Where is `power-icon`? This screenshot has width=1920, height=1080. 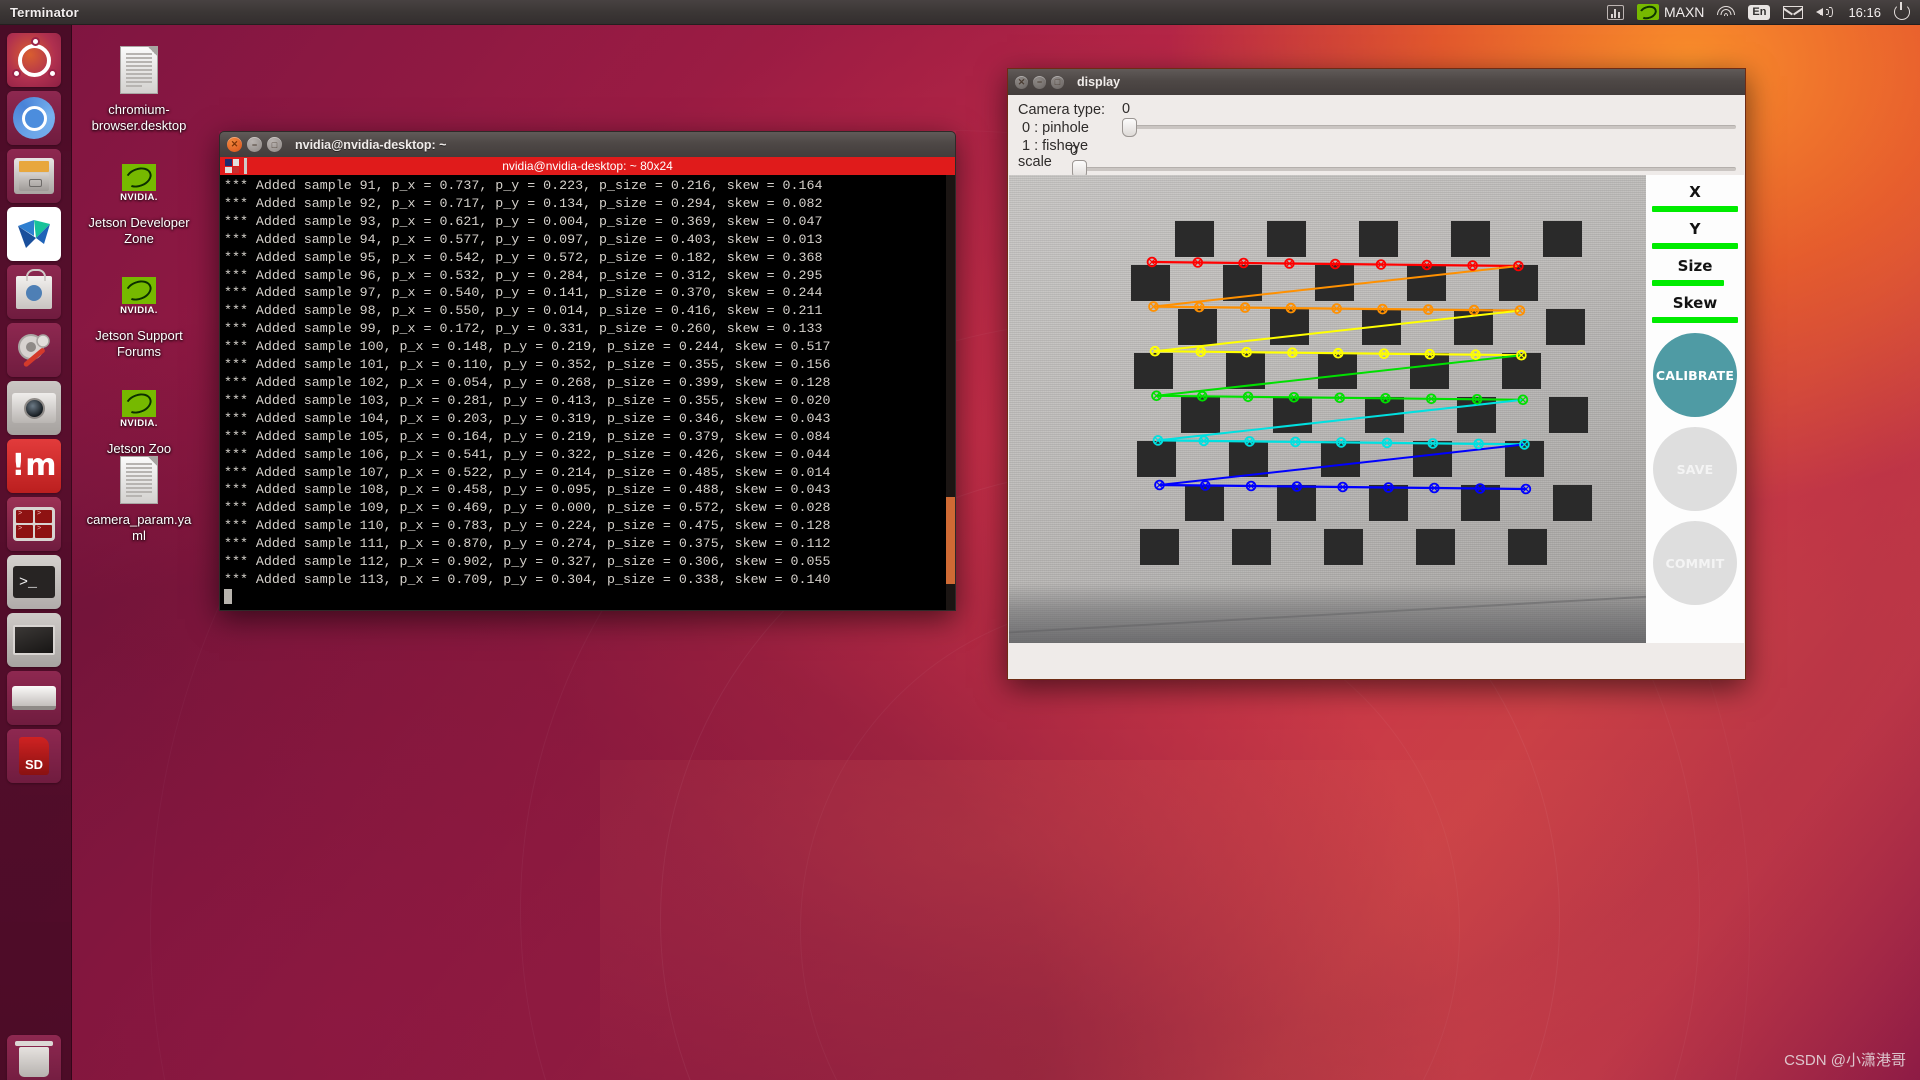
power-icon is located at coordinates (1902, 11).